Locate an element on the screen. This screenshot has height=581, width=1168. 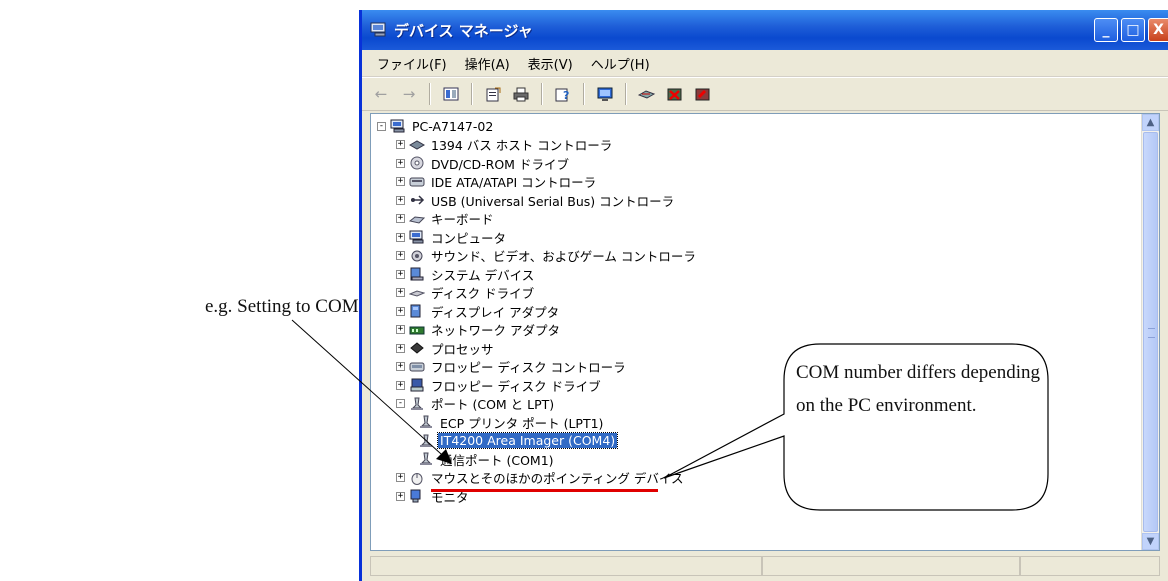
pointer-line is located at coordinates (371, 391).